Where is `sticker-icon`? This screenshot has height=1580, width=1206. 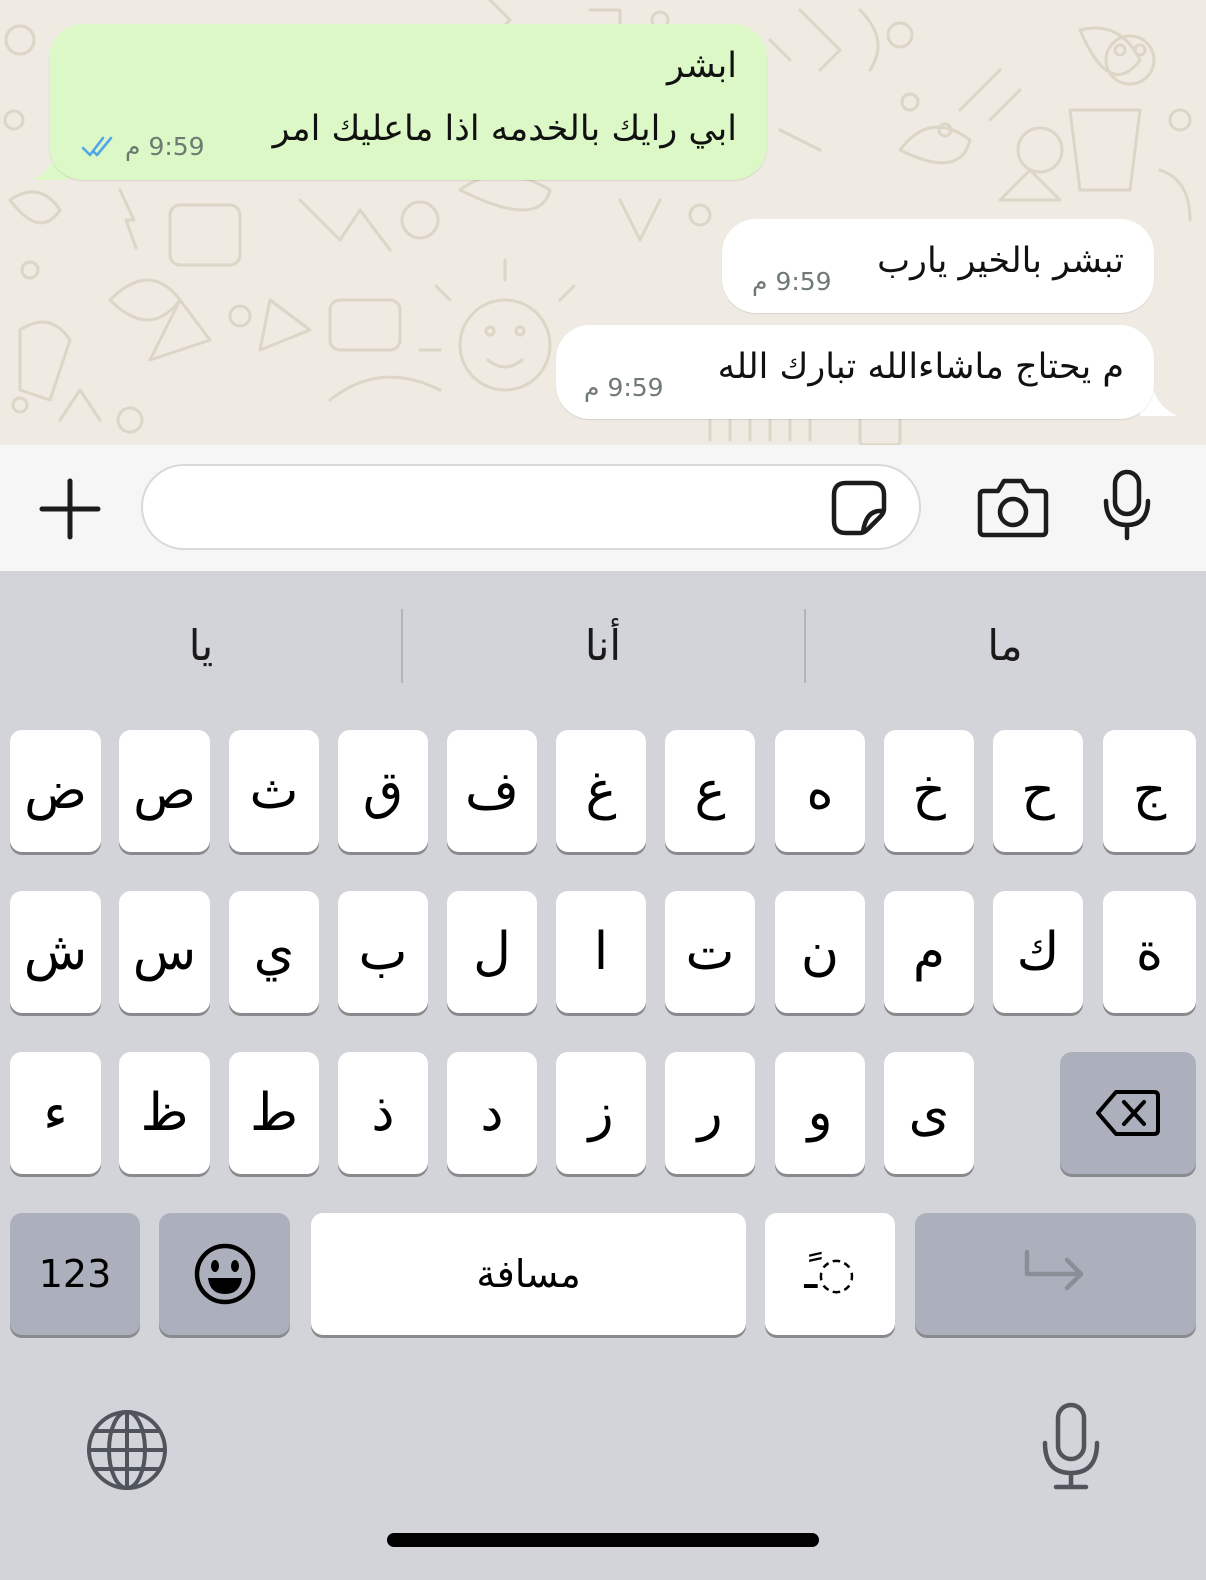 sticker-icon is located at coordinates (859, 508).